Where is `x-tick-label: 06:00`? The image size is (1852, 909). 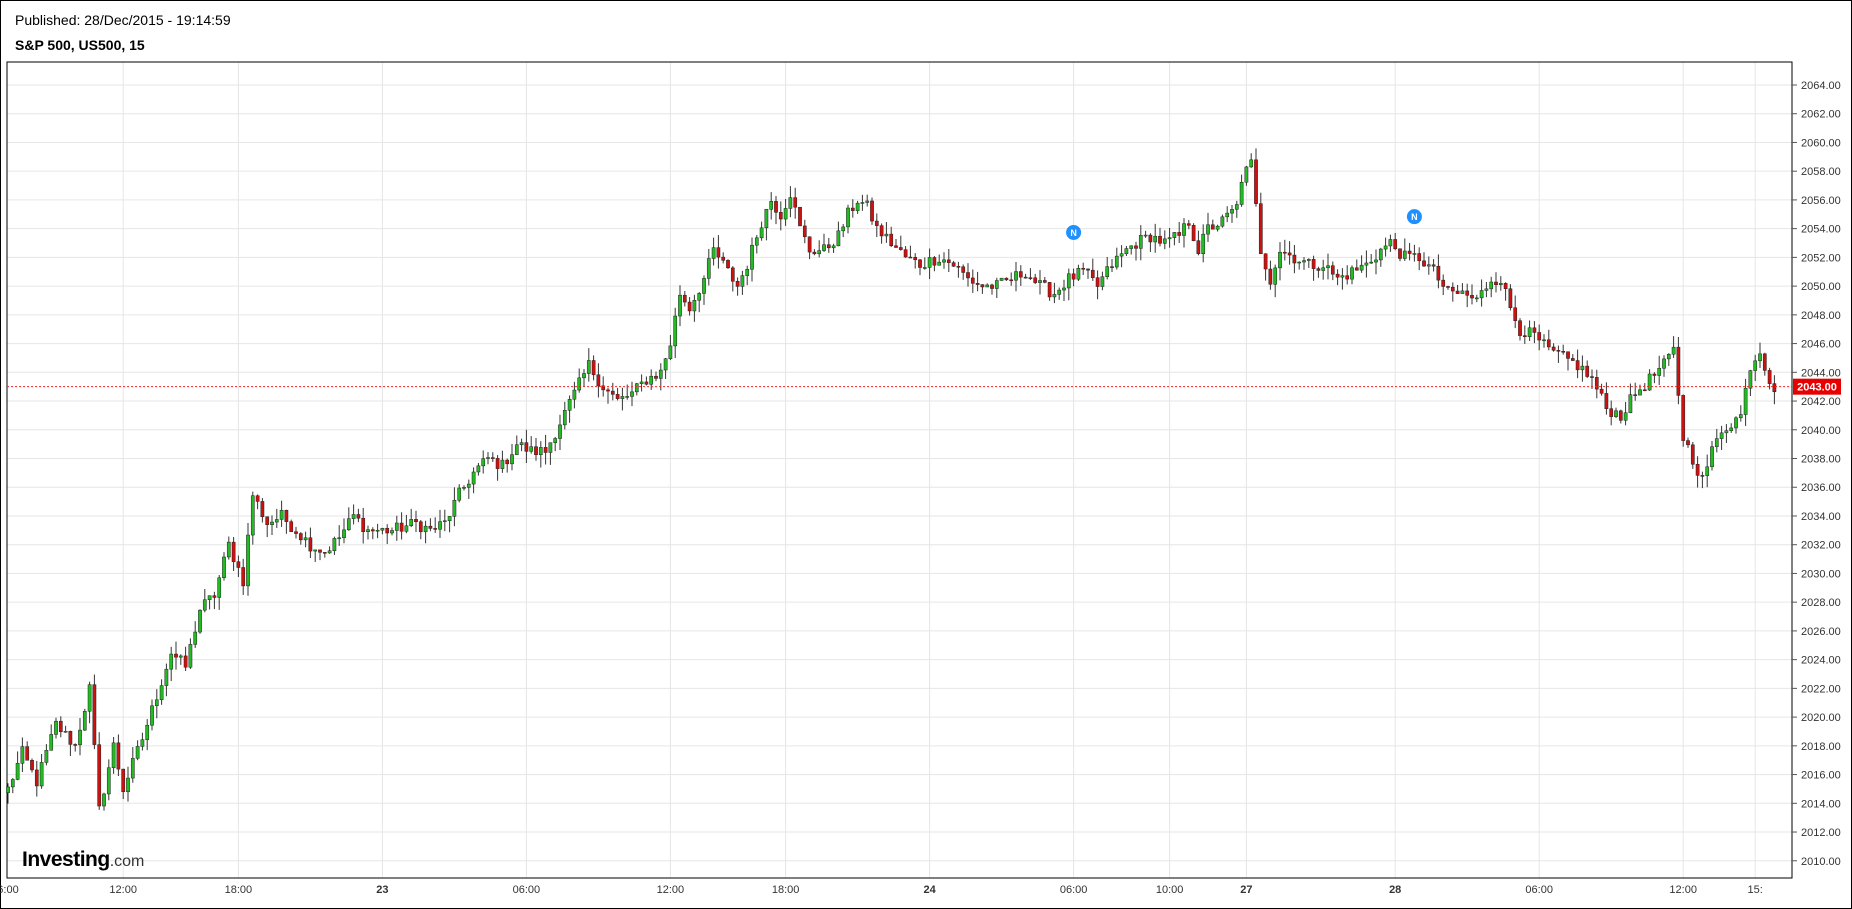 x-tick-label: 06:00 is located at coordinates (527, 890).